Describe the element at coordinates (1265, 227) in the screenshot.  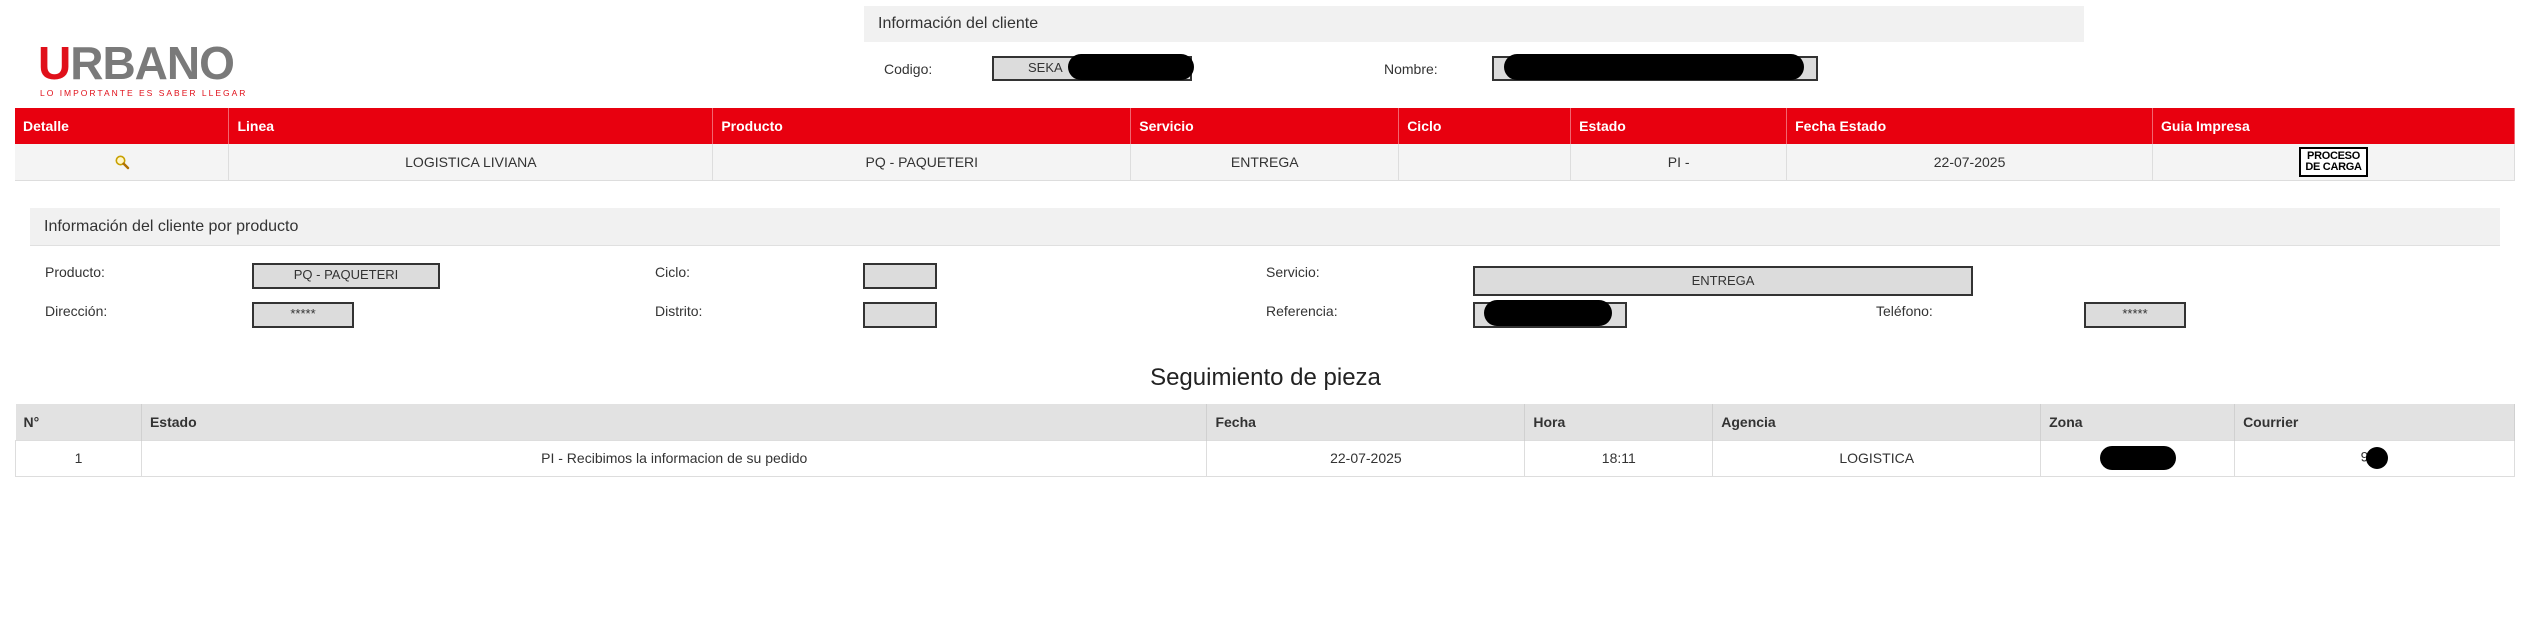
I see `product-info-header: Información del cliente por producto` at that location.